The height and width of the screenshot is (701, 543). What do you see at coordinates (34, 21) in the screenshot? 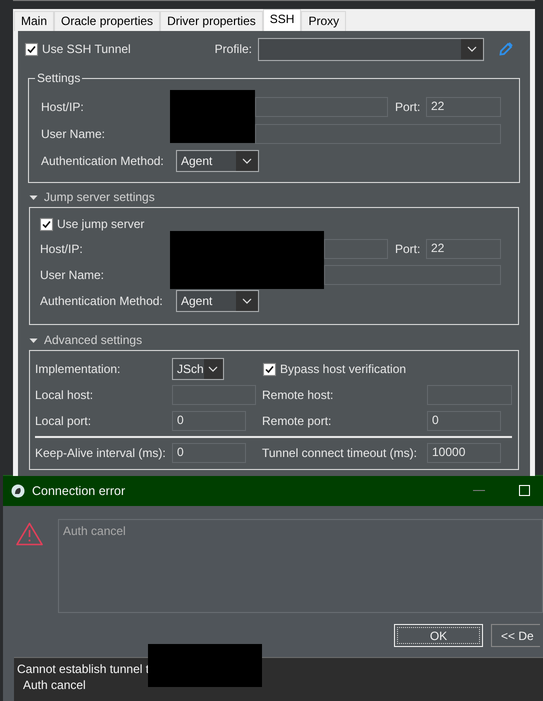
I see `tab: Main` at bounding box center [34, 21].